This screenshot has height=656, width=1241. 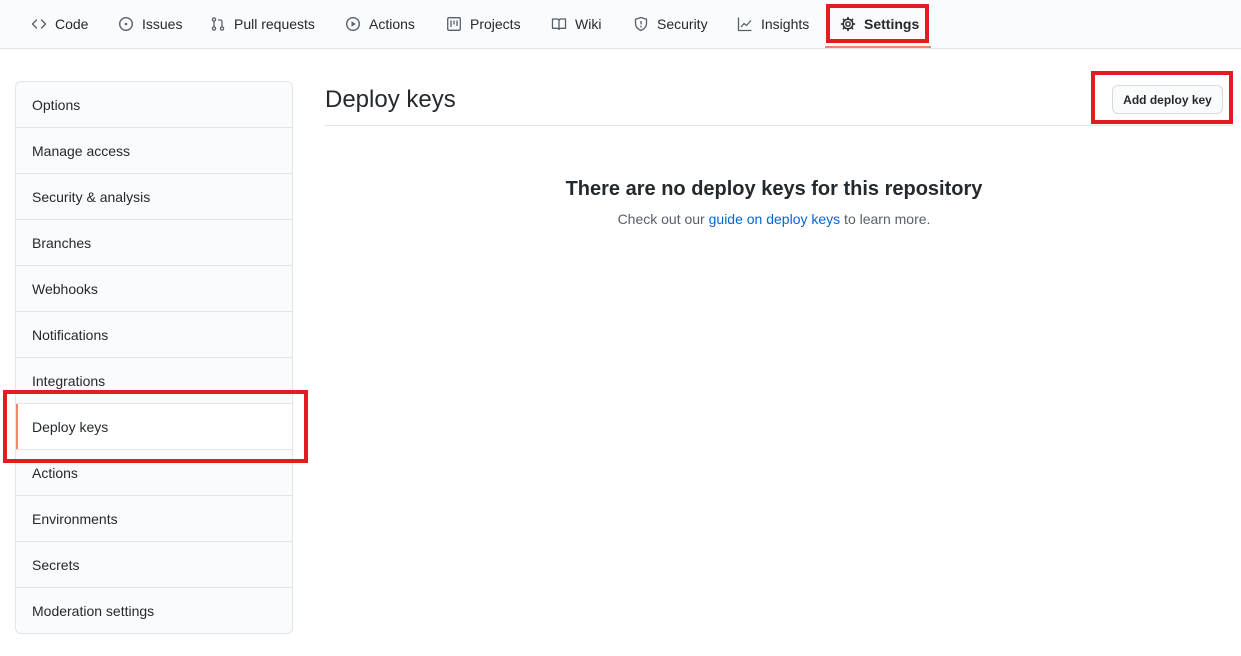 What do you see at coordinates (81, 150) in the screenshot?
I see `sidebar-item-label: Manage access` at bounding box center [81, 150].